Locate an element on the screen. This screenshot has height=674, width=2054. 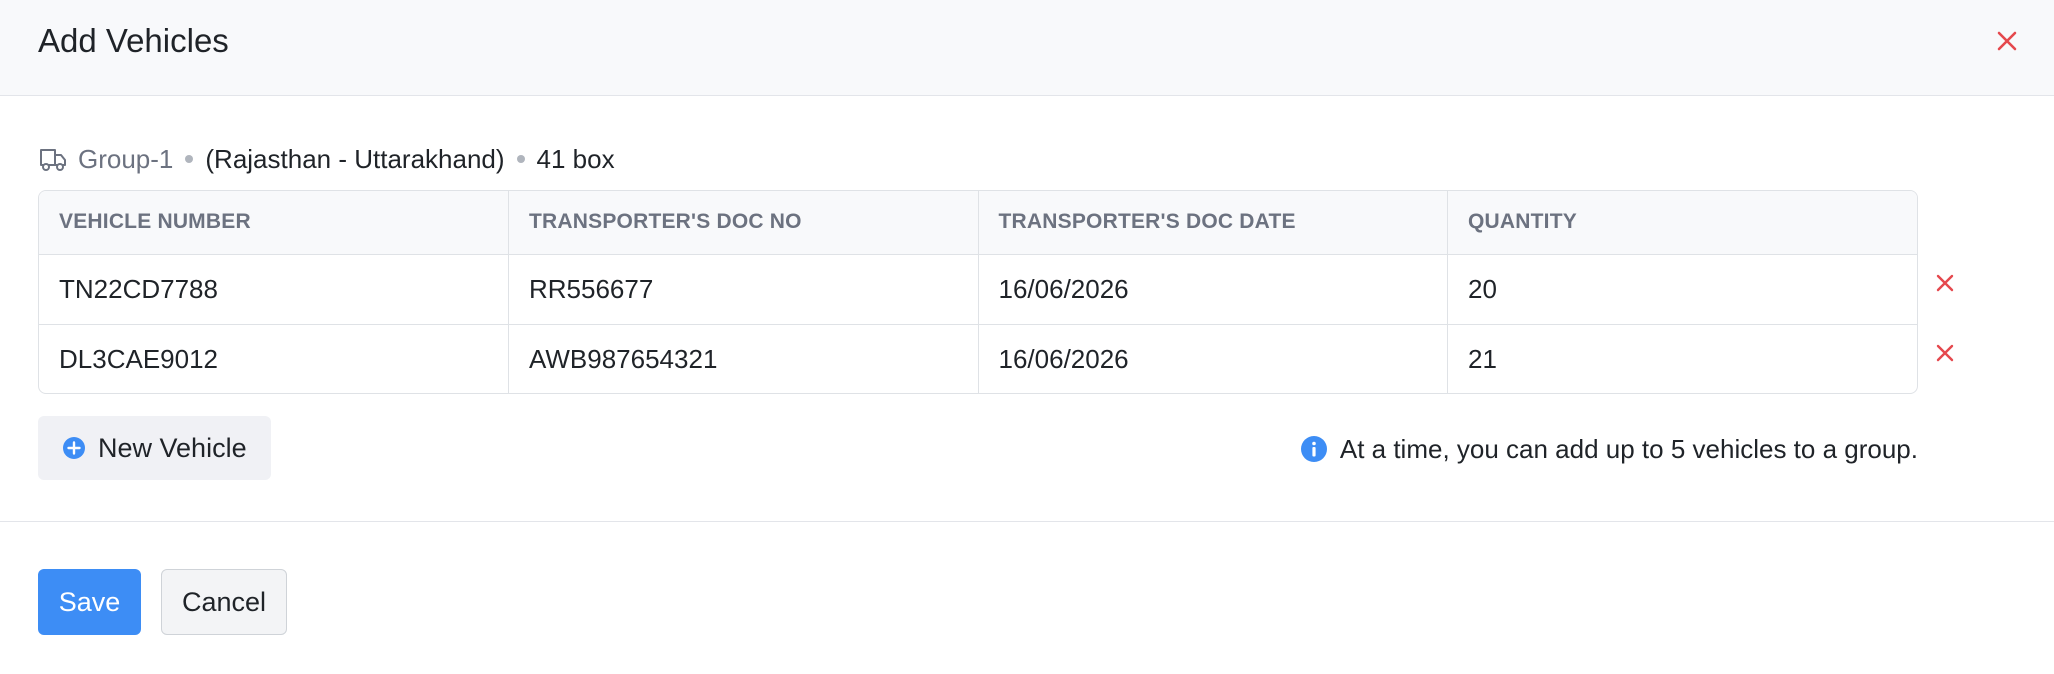
plus-circle-icon is located at coordinates (74, 448).